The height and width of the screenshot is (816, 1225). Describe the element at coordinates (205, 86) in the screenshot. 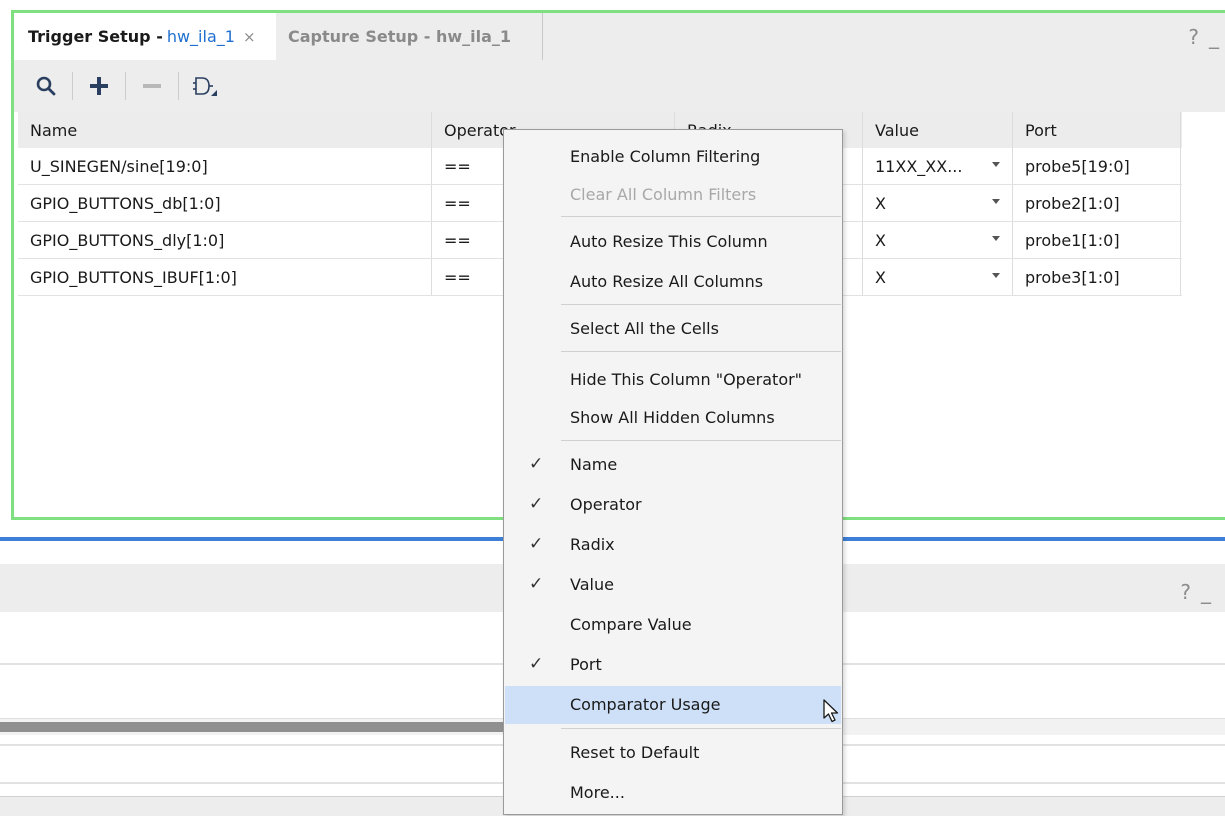

I see `logic-gate-icon` at that location.